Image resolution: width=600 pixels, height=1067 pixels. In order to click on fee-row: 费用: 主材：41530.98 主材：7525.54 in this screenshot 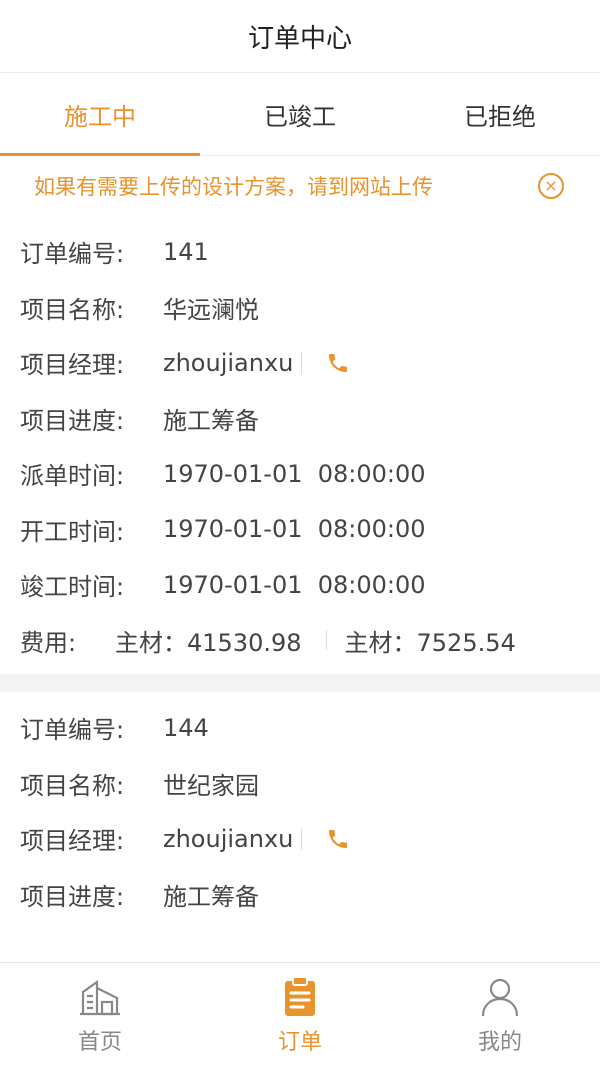, I will do `click(300, 641)`.